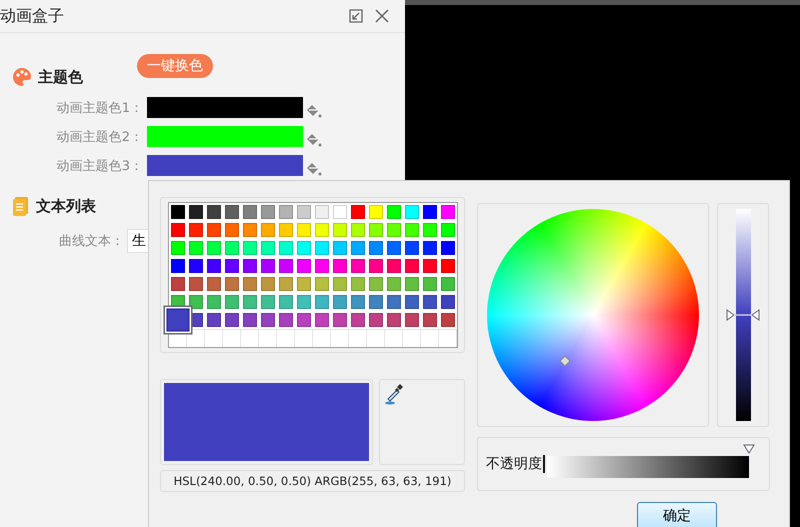  What do you see at coordinates (394, 394) in the screenshot?
I see `eyedropper-icon` at bounding box center [394, 394].